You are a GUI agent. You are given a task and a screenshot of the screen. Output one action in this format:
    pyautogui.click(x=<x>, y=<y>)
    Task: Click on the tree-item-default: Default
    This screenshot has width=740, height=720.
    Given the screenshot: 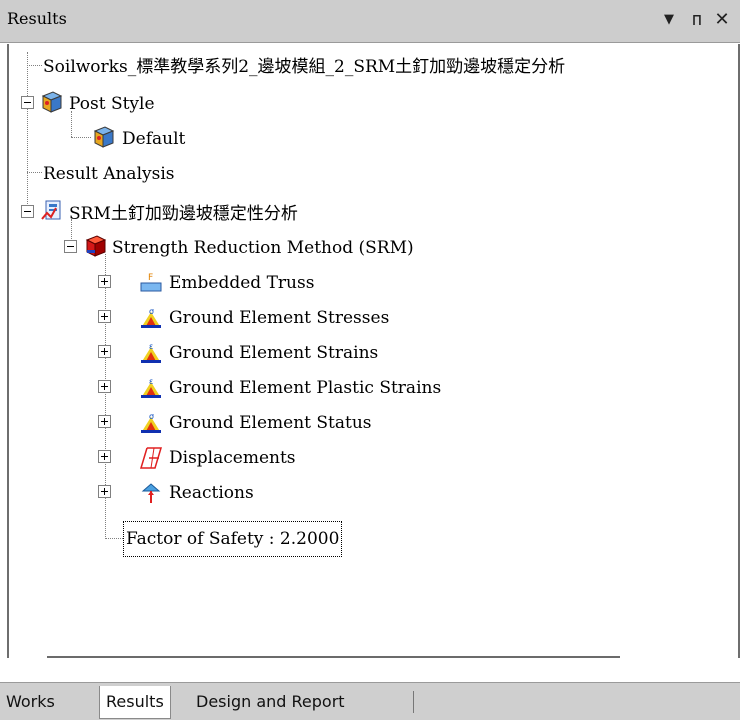 What is the action you would take?
    pyautogui.click(x=153, y=138)
    